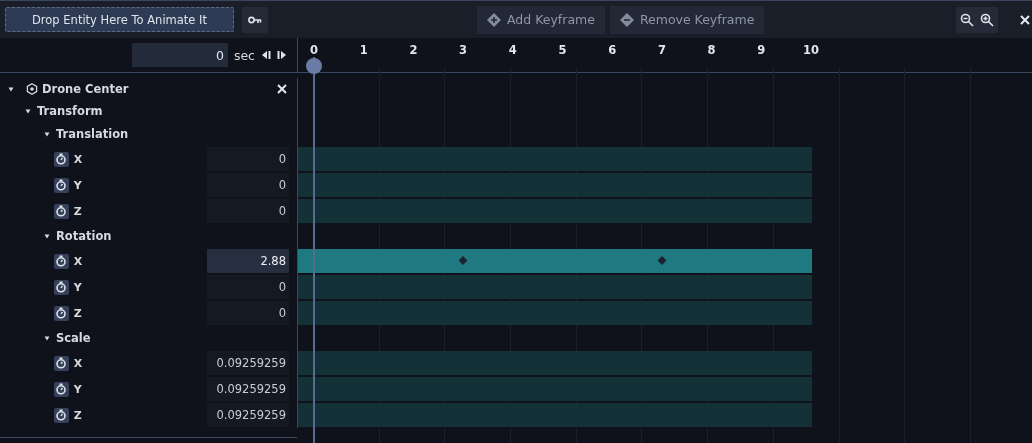 This screenshot has width=1032, height=443. What do you see at coordinates (282, 89) in the screenshot?
I see `close-icon` at bounding box center [282, 89].